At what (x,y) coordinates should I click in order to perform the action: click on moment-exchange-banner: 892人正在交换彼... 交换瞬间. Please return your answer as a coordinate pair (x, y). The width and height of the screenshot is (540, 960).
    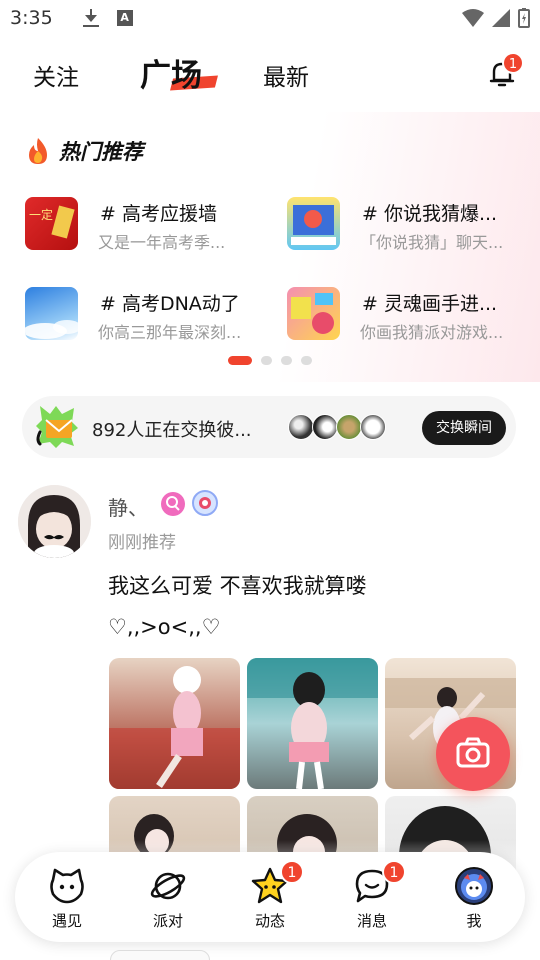
    Looking at the image, I should click on (269, 427).